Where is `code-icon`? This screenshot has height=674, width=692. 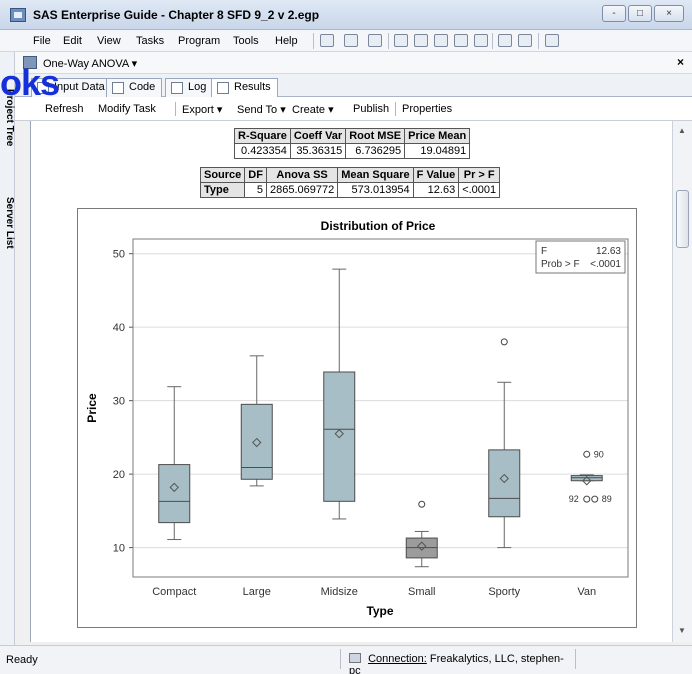 code-icon is located at coordinates (118, 88).